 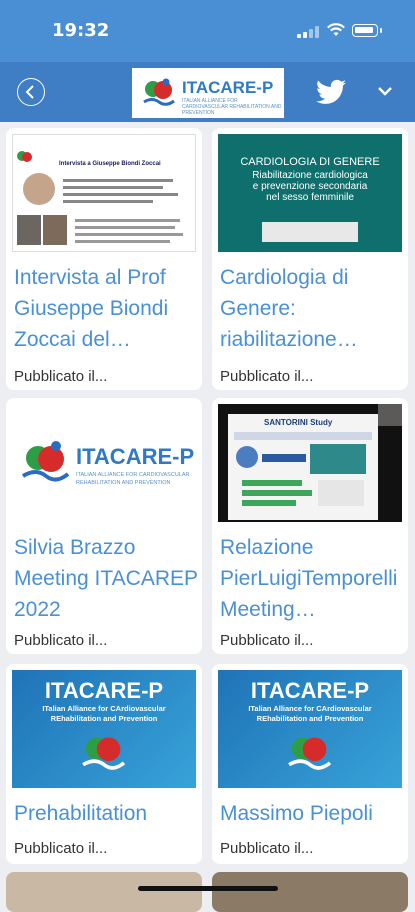 I want to click on card-title: Silvia Brazzo Meeting ITACAREP 2022, so click(x=106, y=578).